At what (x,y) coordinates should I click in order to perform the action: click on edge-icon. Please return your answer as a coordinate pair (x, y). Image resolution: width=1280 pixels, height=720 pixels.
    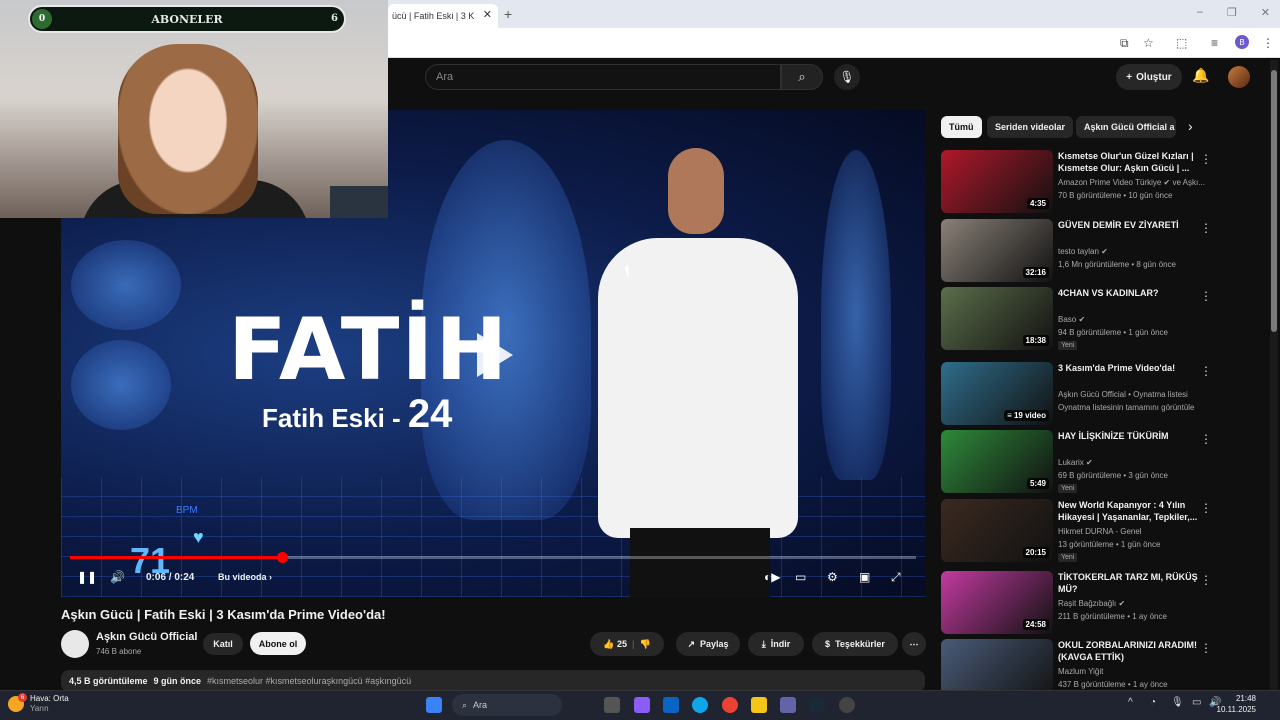
    Looking at the image, I should click on (700, 705).